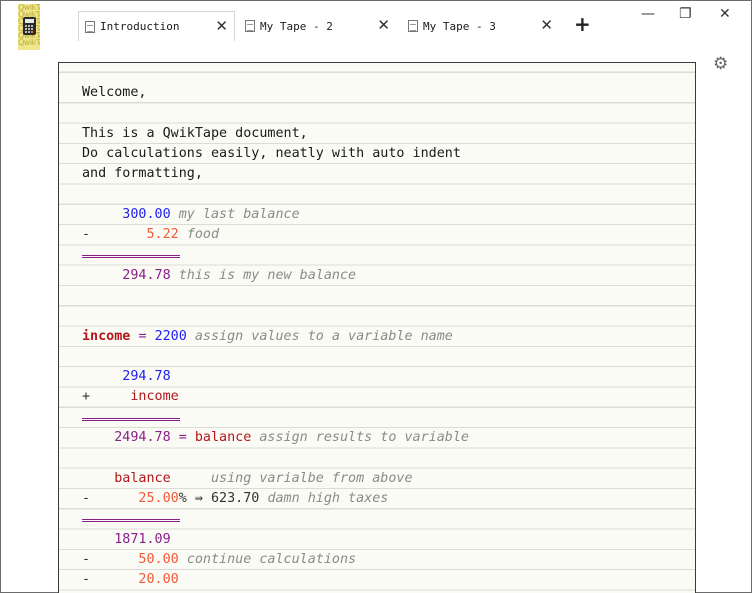  I want to click on close-window-icon: ✕, so click(725, 14).